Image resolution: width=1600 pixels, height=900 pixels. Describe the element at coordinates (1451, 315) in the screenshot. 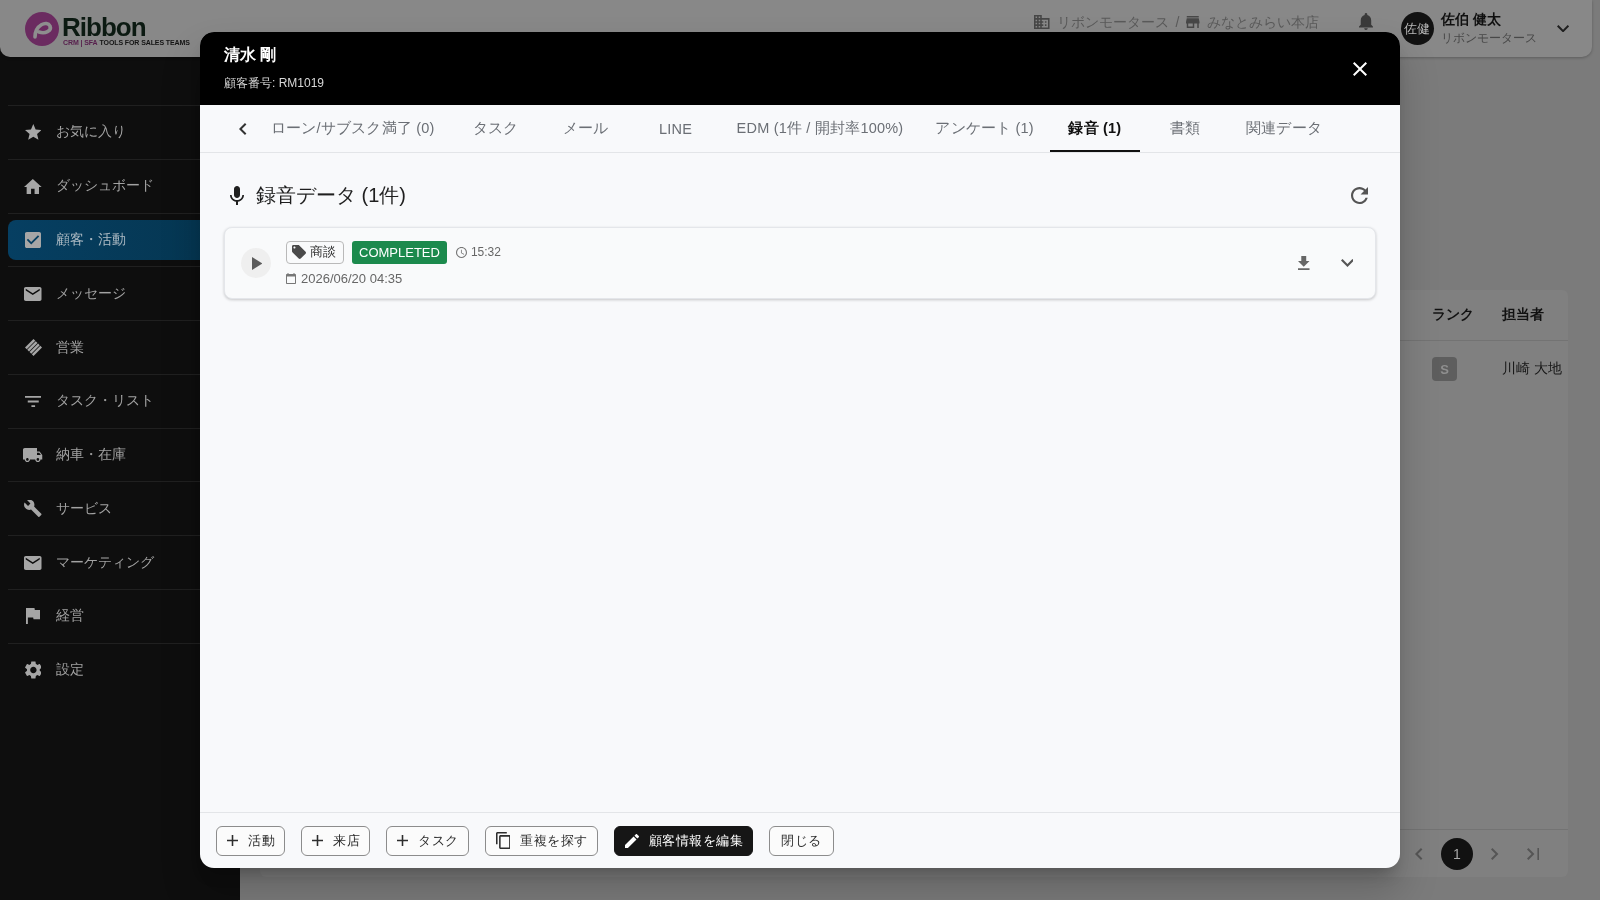

I see `column-header: ランク` at that location.